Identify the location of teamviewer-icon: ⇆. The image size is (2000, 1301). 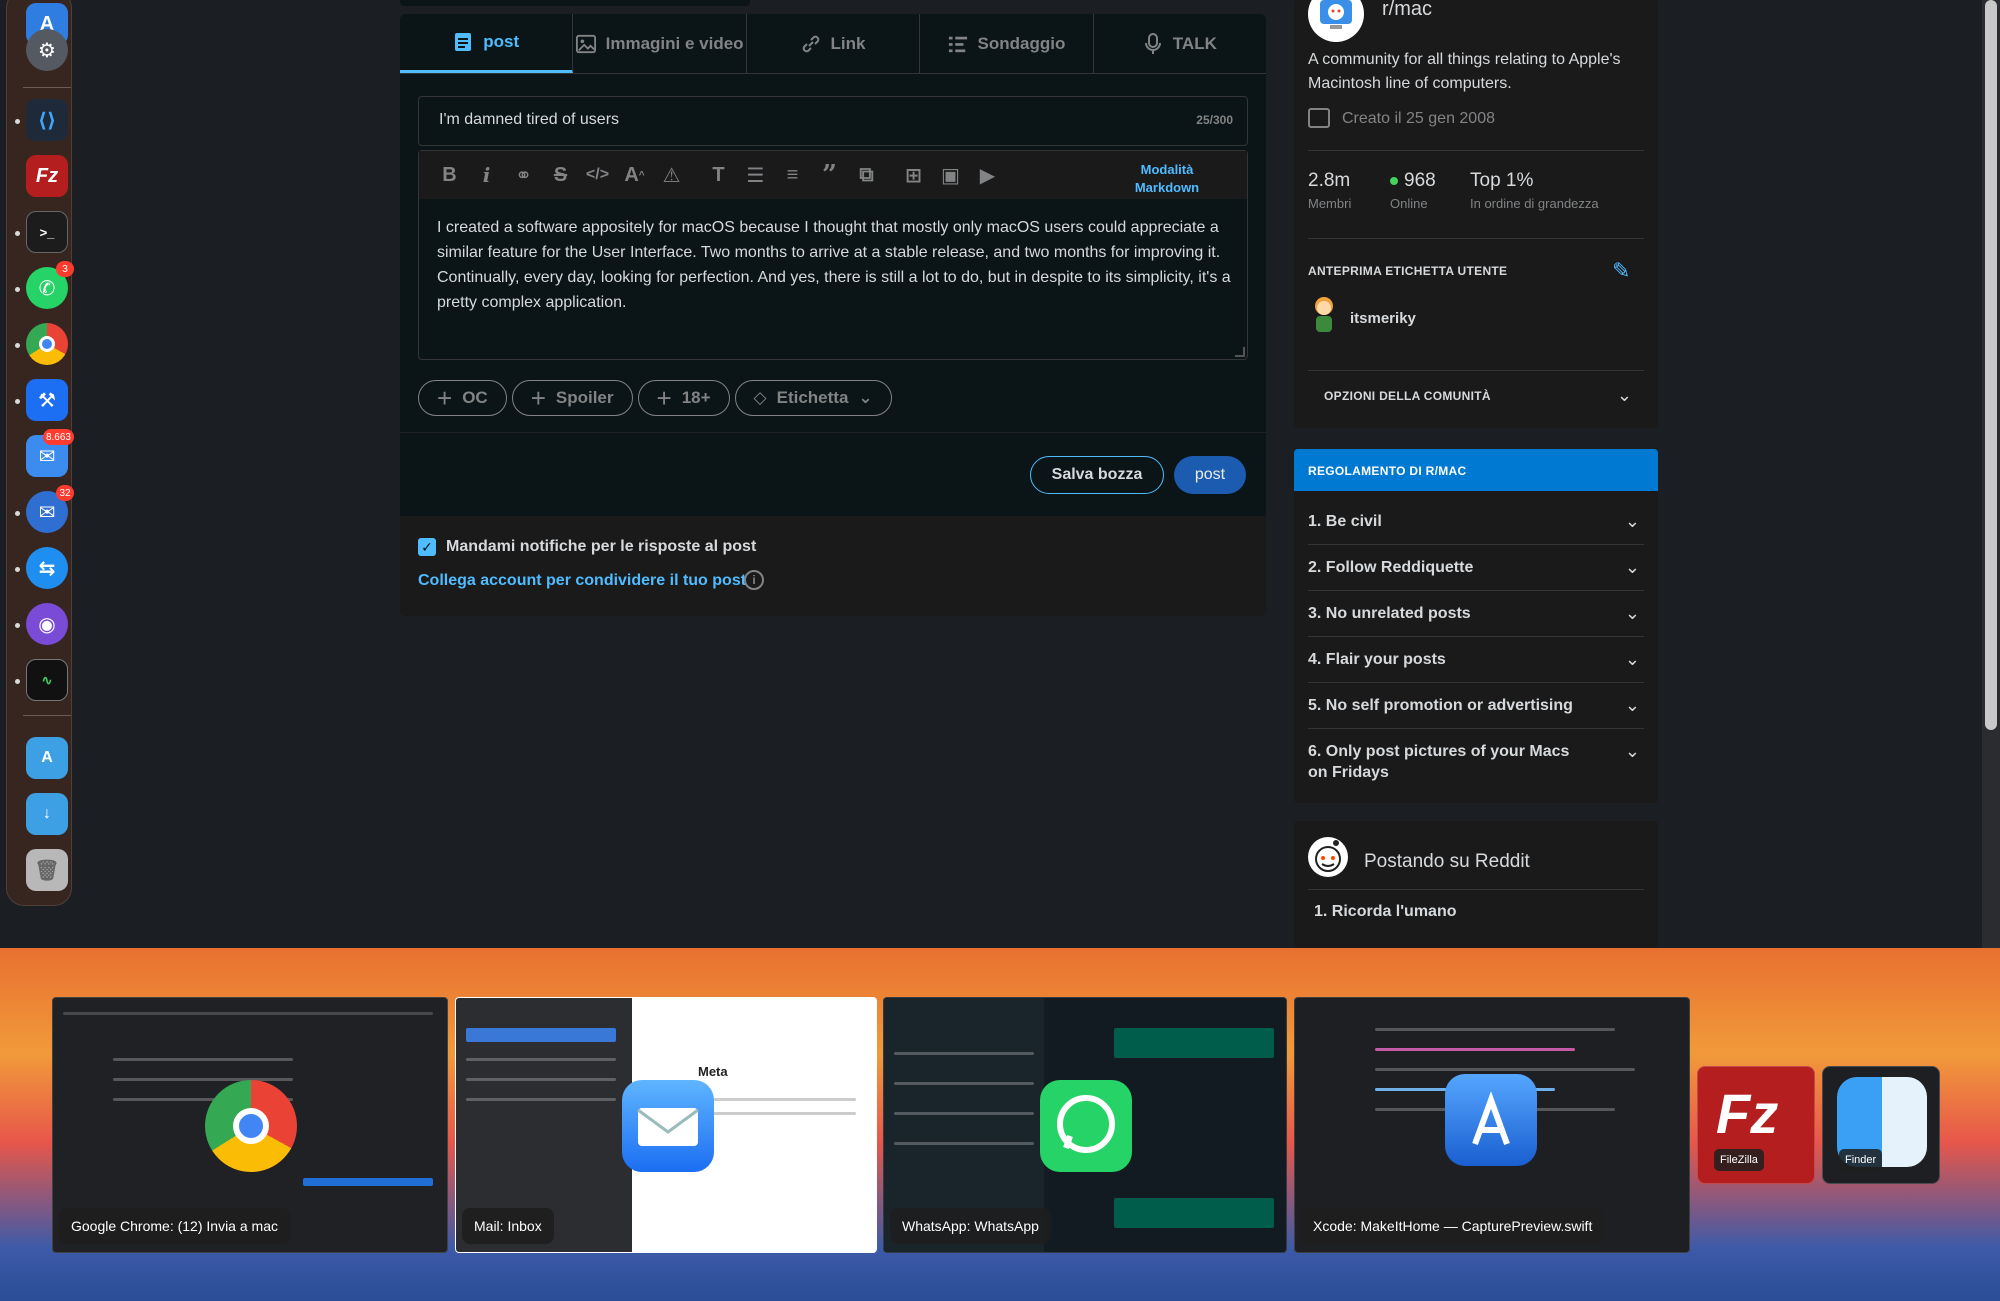
(47, 568).